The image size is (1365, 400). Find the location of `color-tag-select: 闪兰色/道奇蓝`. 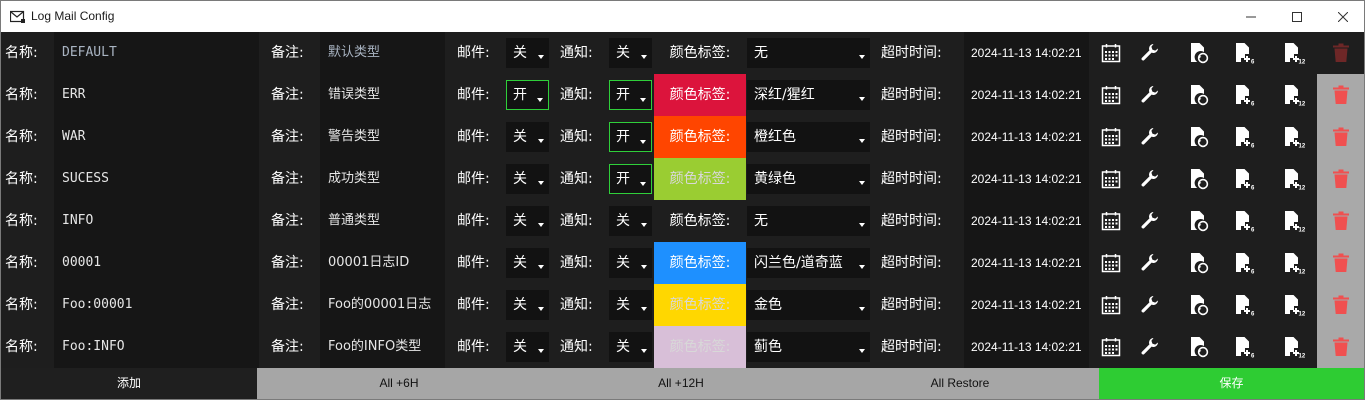

color-tag-select: 闪兰色/道奇蓝 is located at coordinates (808, 263).